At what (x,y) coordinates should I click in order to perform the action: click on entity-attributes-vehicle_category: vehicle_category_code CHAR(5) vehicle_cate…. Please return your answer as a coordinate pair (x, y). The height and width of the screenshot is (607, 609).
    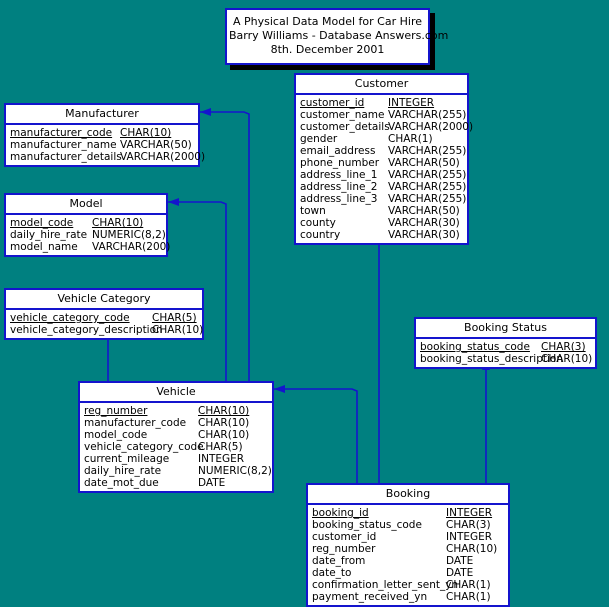
    Looking at the image, I should click on (105, 324).